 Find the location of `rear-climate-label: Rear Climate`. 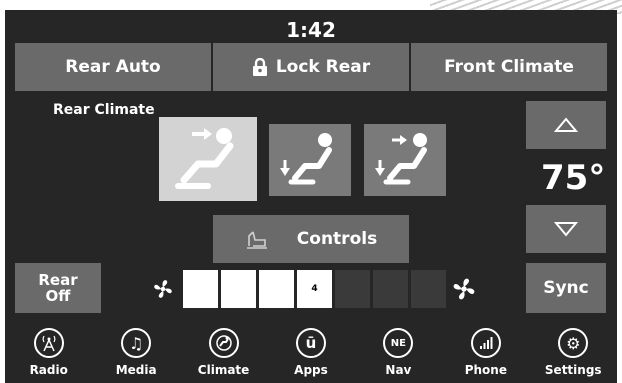

rear-climate-label: Rear Climate is located at coordinates (104, 110).